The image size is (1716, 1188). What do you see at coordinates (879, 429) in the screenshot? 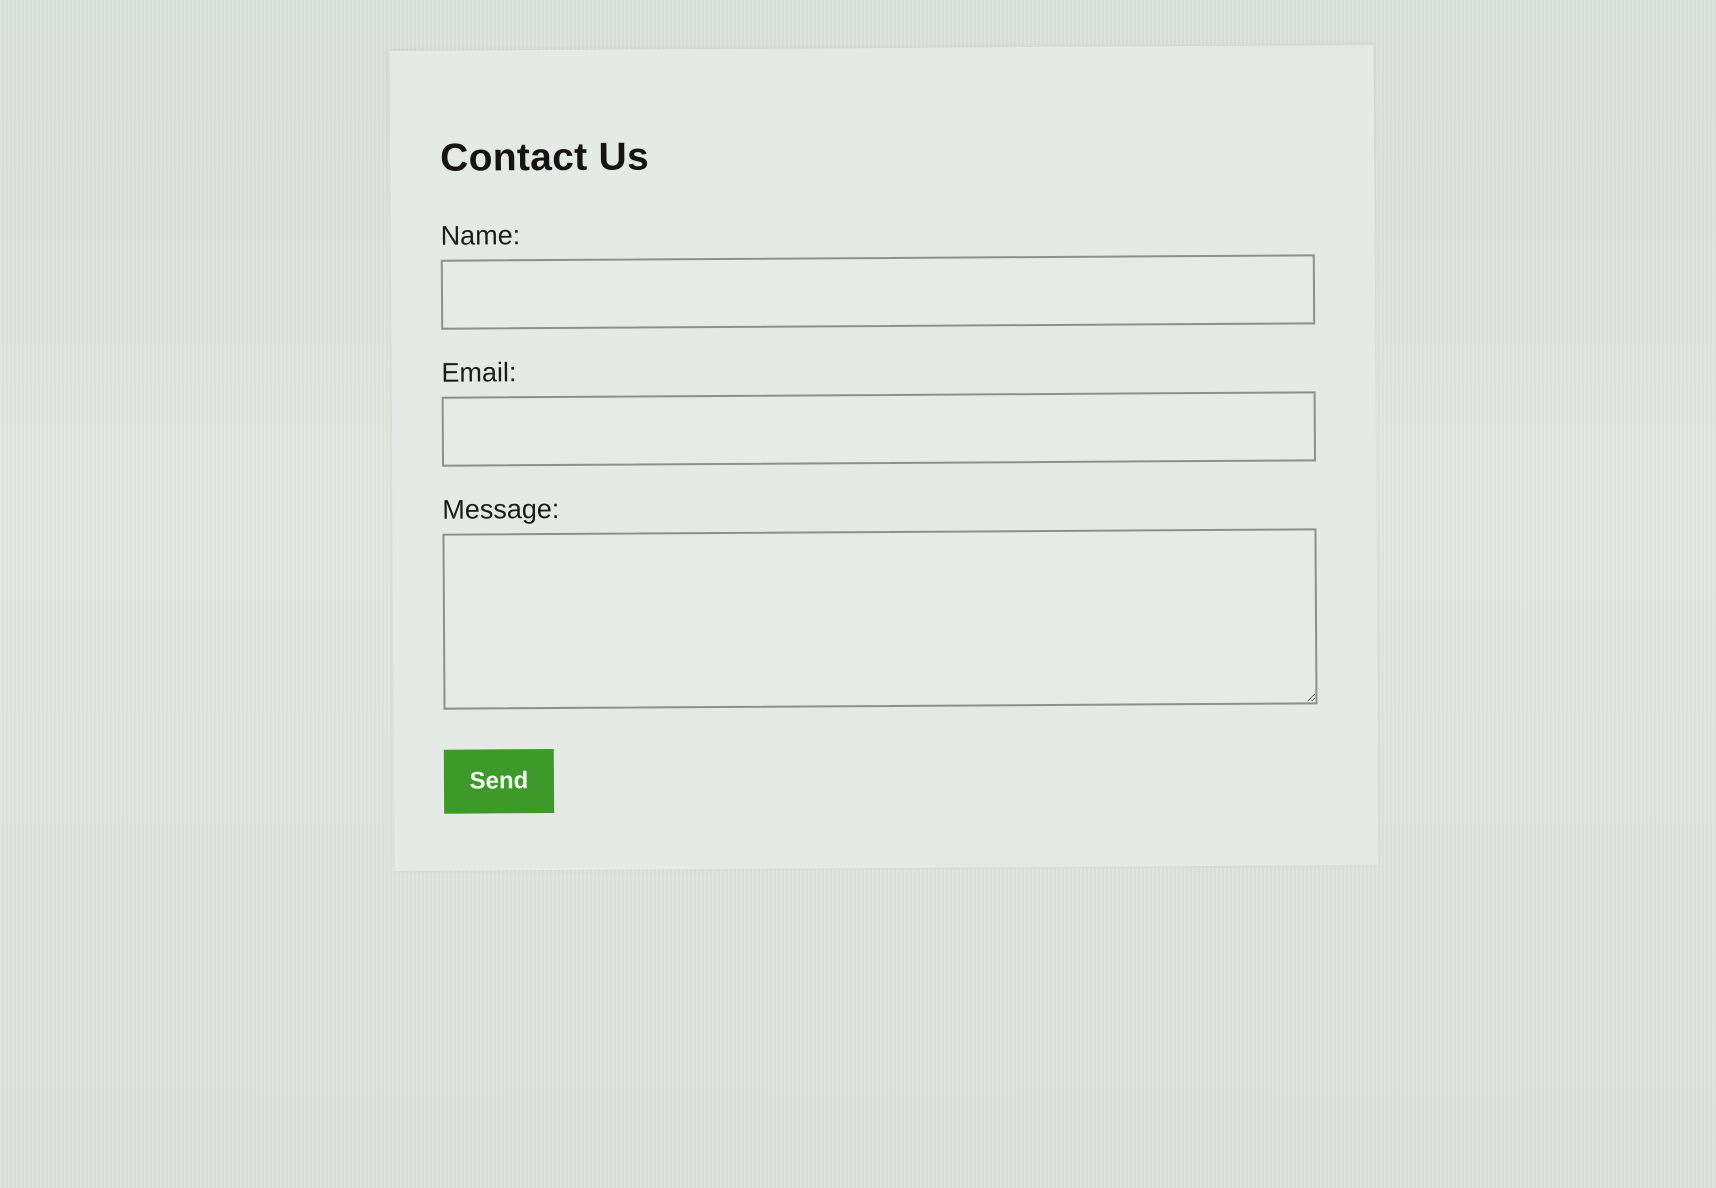
I see `email-input` at bounding box center [879, 429].